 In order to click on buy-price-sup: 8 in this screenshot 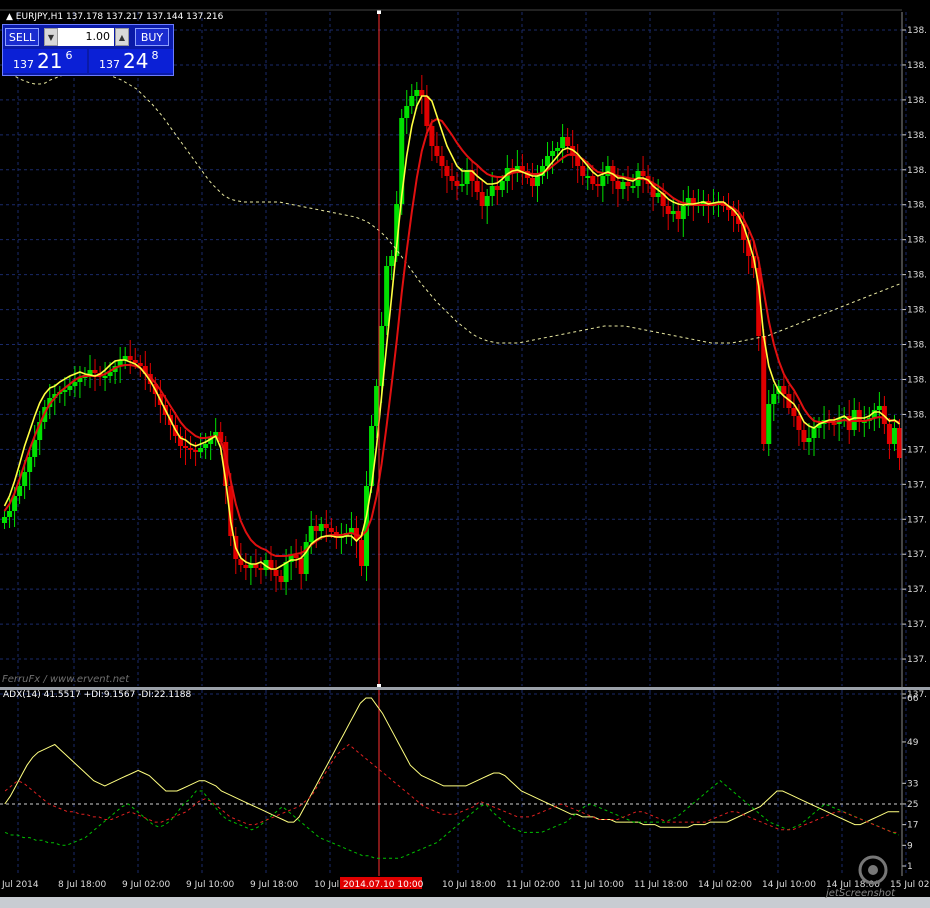, I will do `click(155, 55)`.